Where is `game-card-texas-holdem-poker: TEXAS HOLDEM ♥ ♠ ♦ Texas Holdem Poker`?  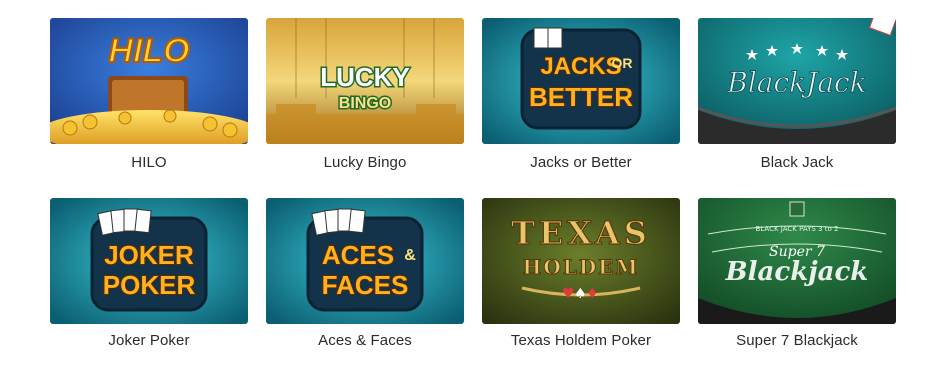 game-card-texas-holdem-poker: TEXAS HOLDEM ♥ ♠ ♦ Texas Holdem Poker is located at coordinates (581, 283).